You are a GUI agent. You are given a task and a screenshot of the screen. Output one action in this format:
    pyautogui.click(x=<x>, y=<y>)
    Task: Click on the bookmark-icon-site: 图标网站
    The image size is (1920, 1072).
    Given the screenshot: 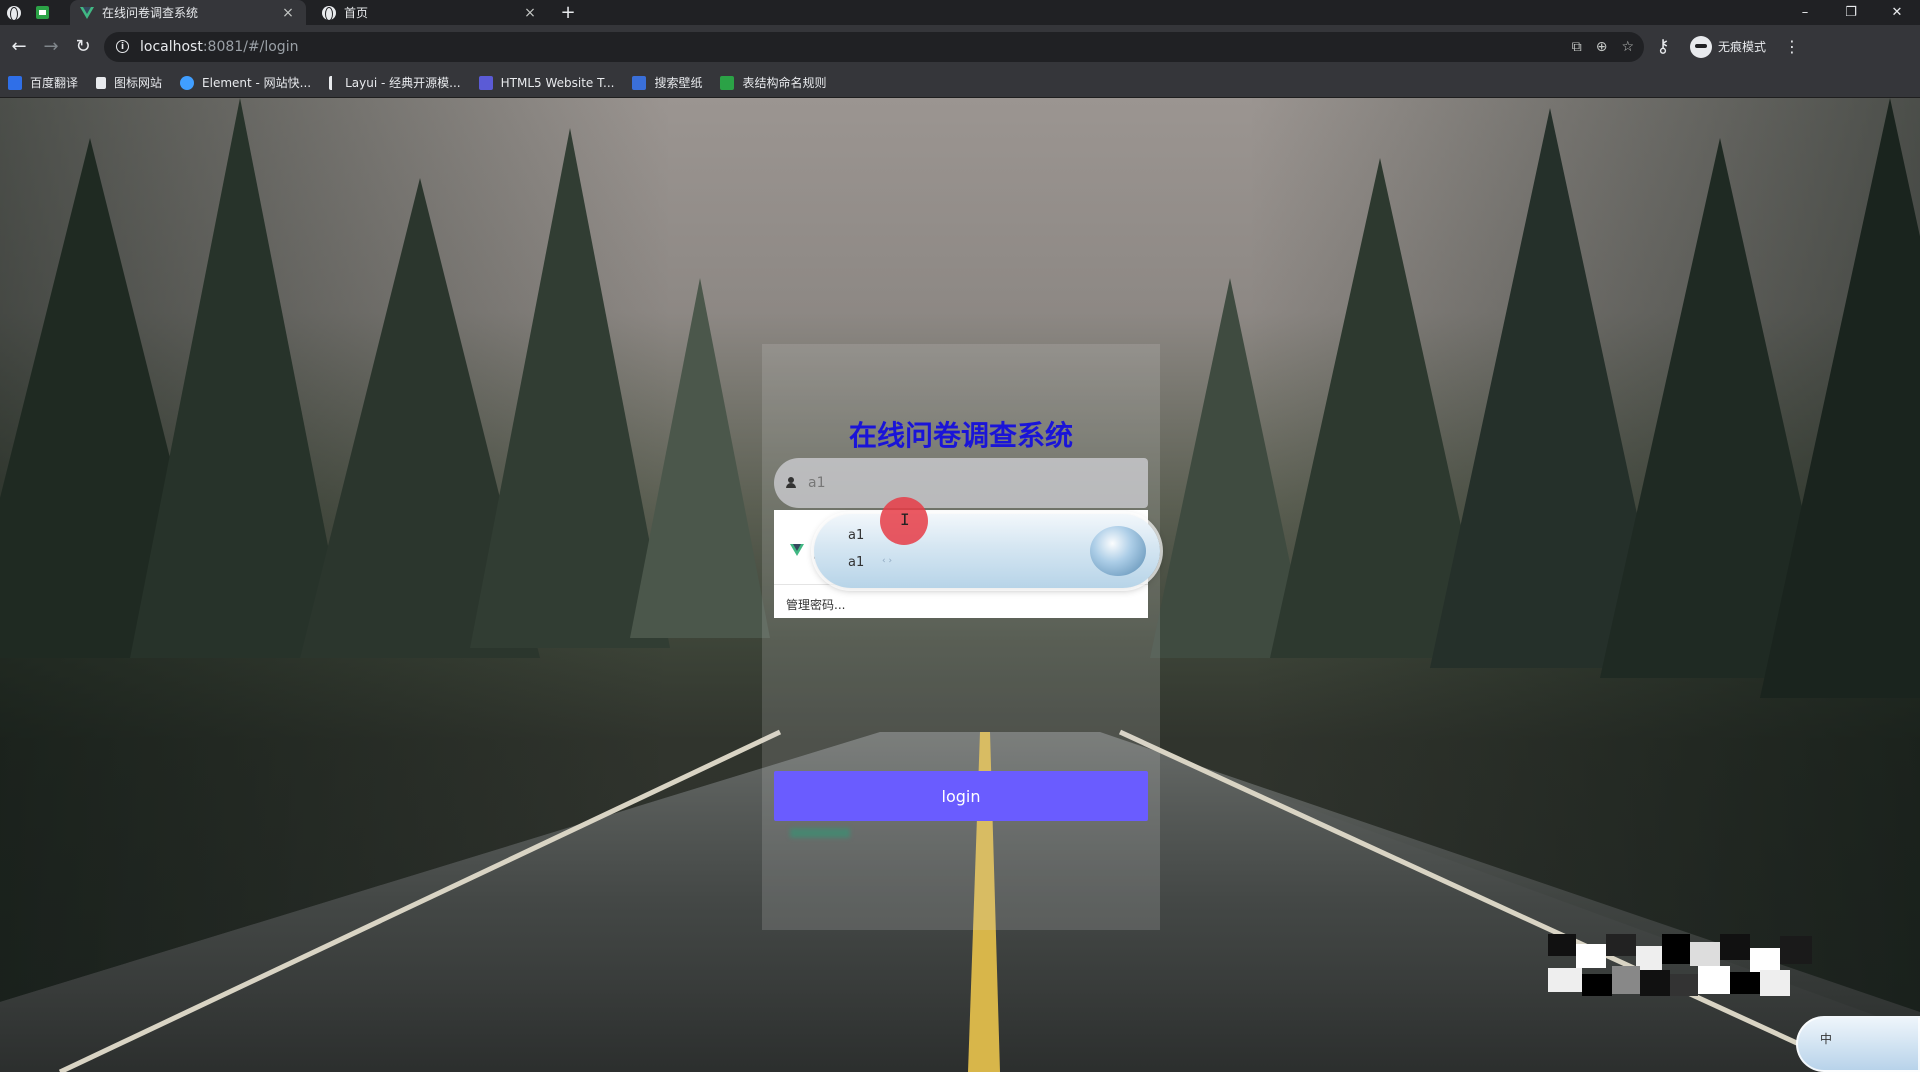 What is the action you would take?
    pyautogui.click(x=129, y=82)
    